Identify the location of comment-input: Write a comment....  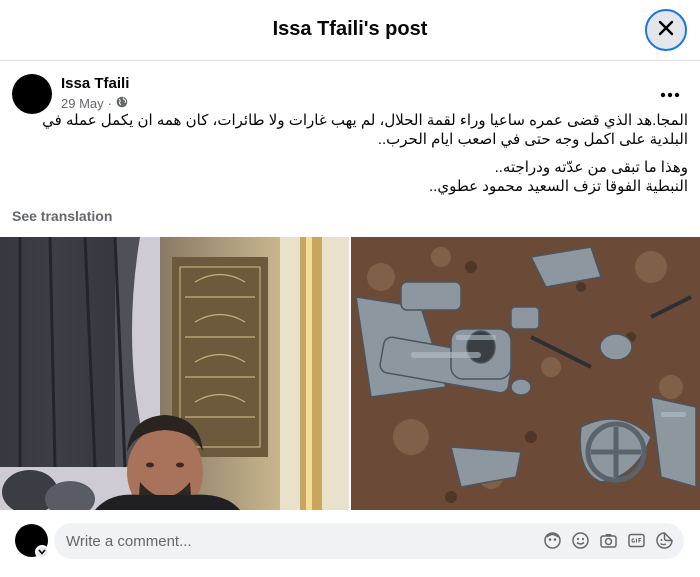
(369, 541).